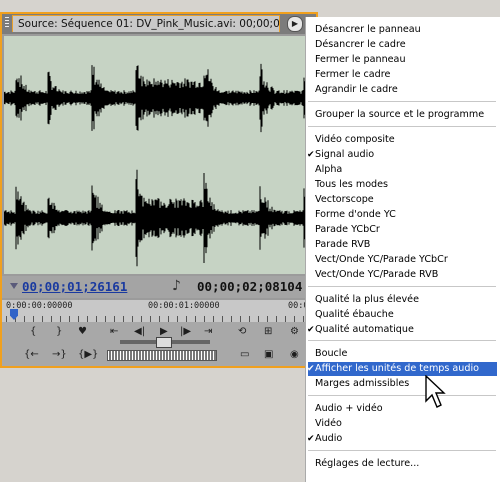 This screenshot has height=482, width=500. I want to click on duration-display: 00;00;02;08104, so click(250, 286).